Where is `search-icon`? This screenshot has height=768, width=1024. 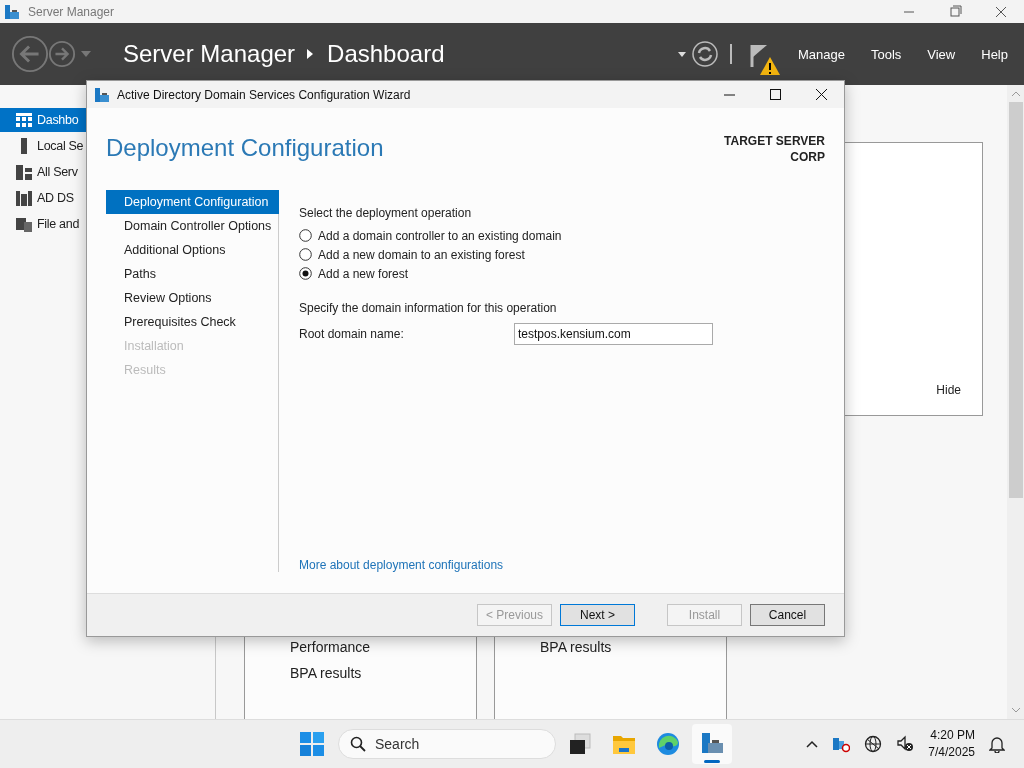
search-icon is located at coordinates (358, 744).